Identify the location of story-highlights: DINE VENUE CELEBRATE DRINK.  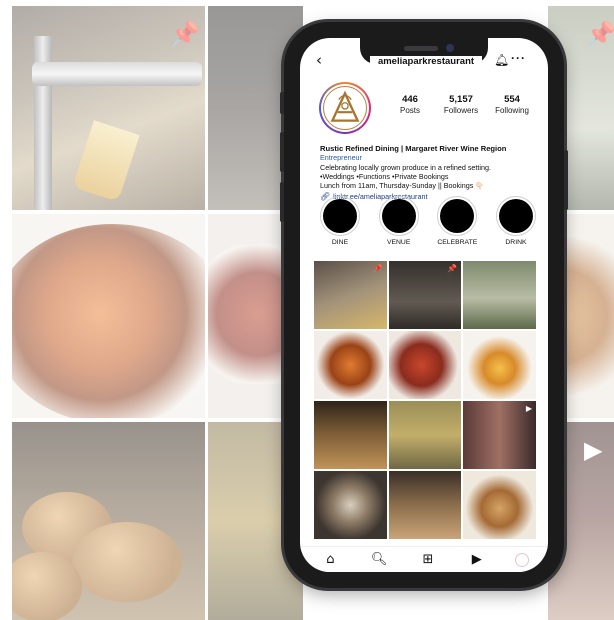
(428, 221).